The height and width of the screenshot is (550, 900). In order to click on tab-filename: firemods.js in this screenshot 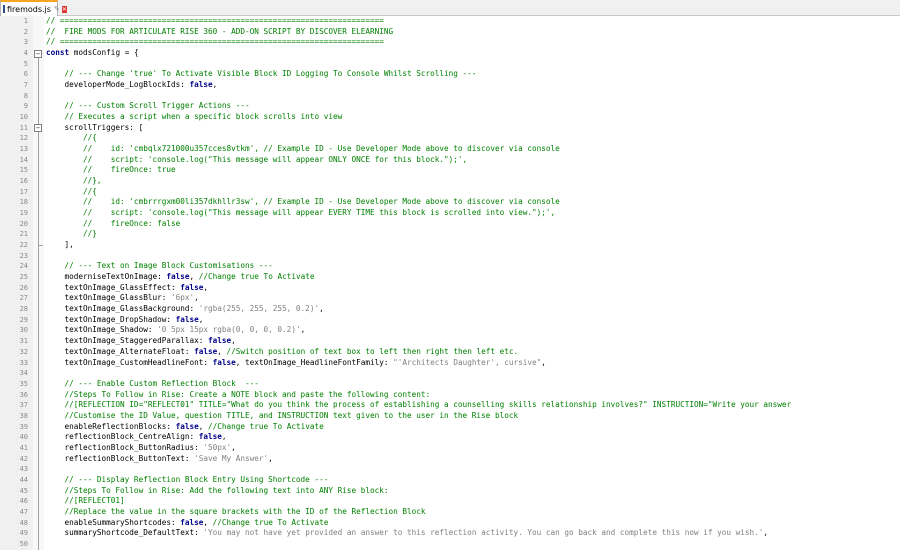, I will do `click(29, 9)`.